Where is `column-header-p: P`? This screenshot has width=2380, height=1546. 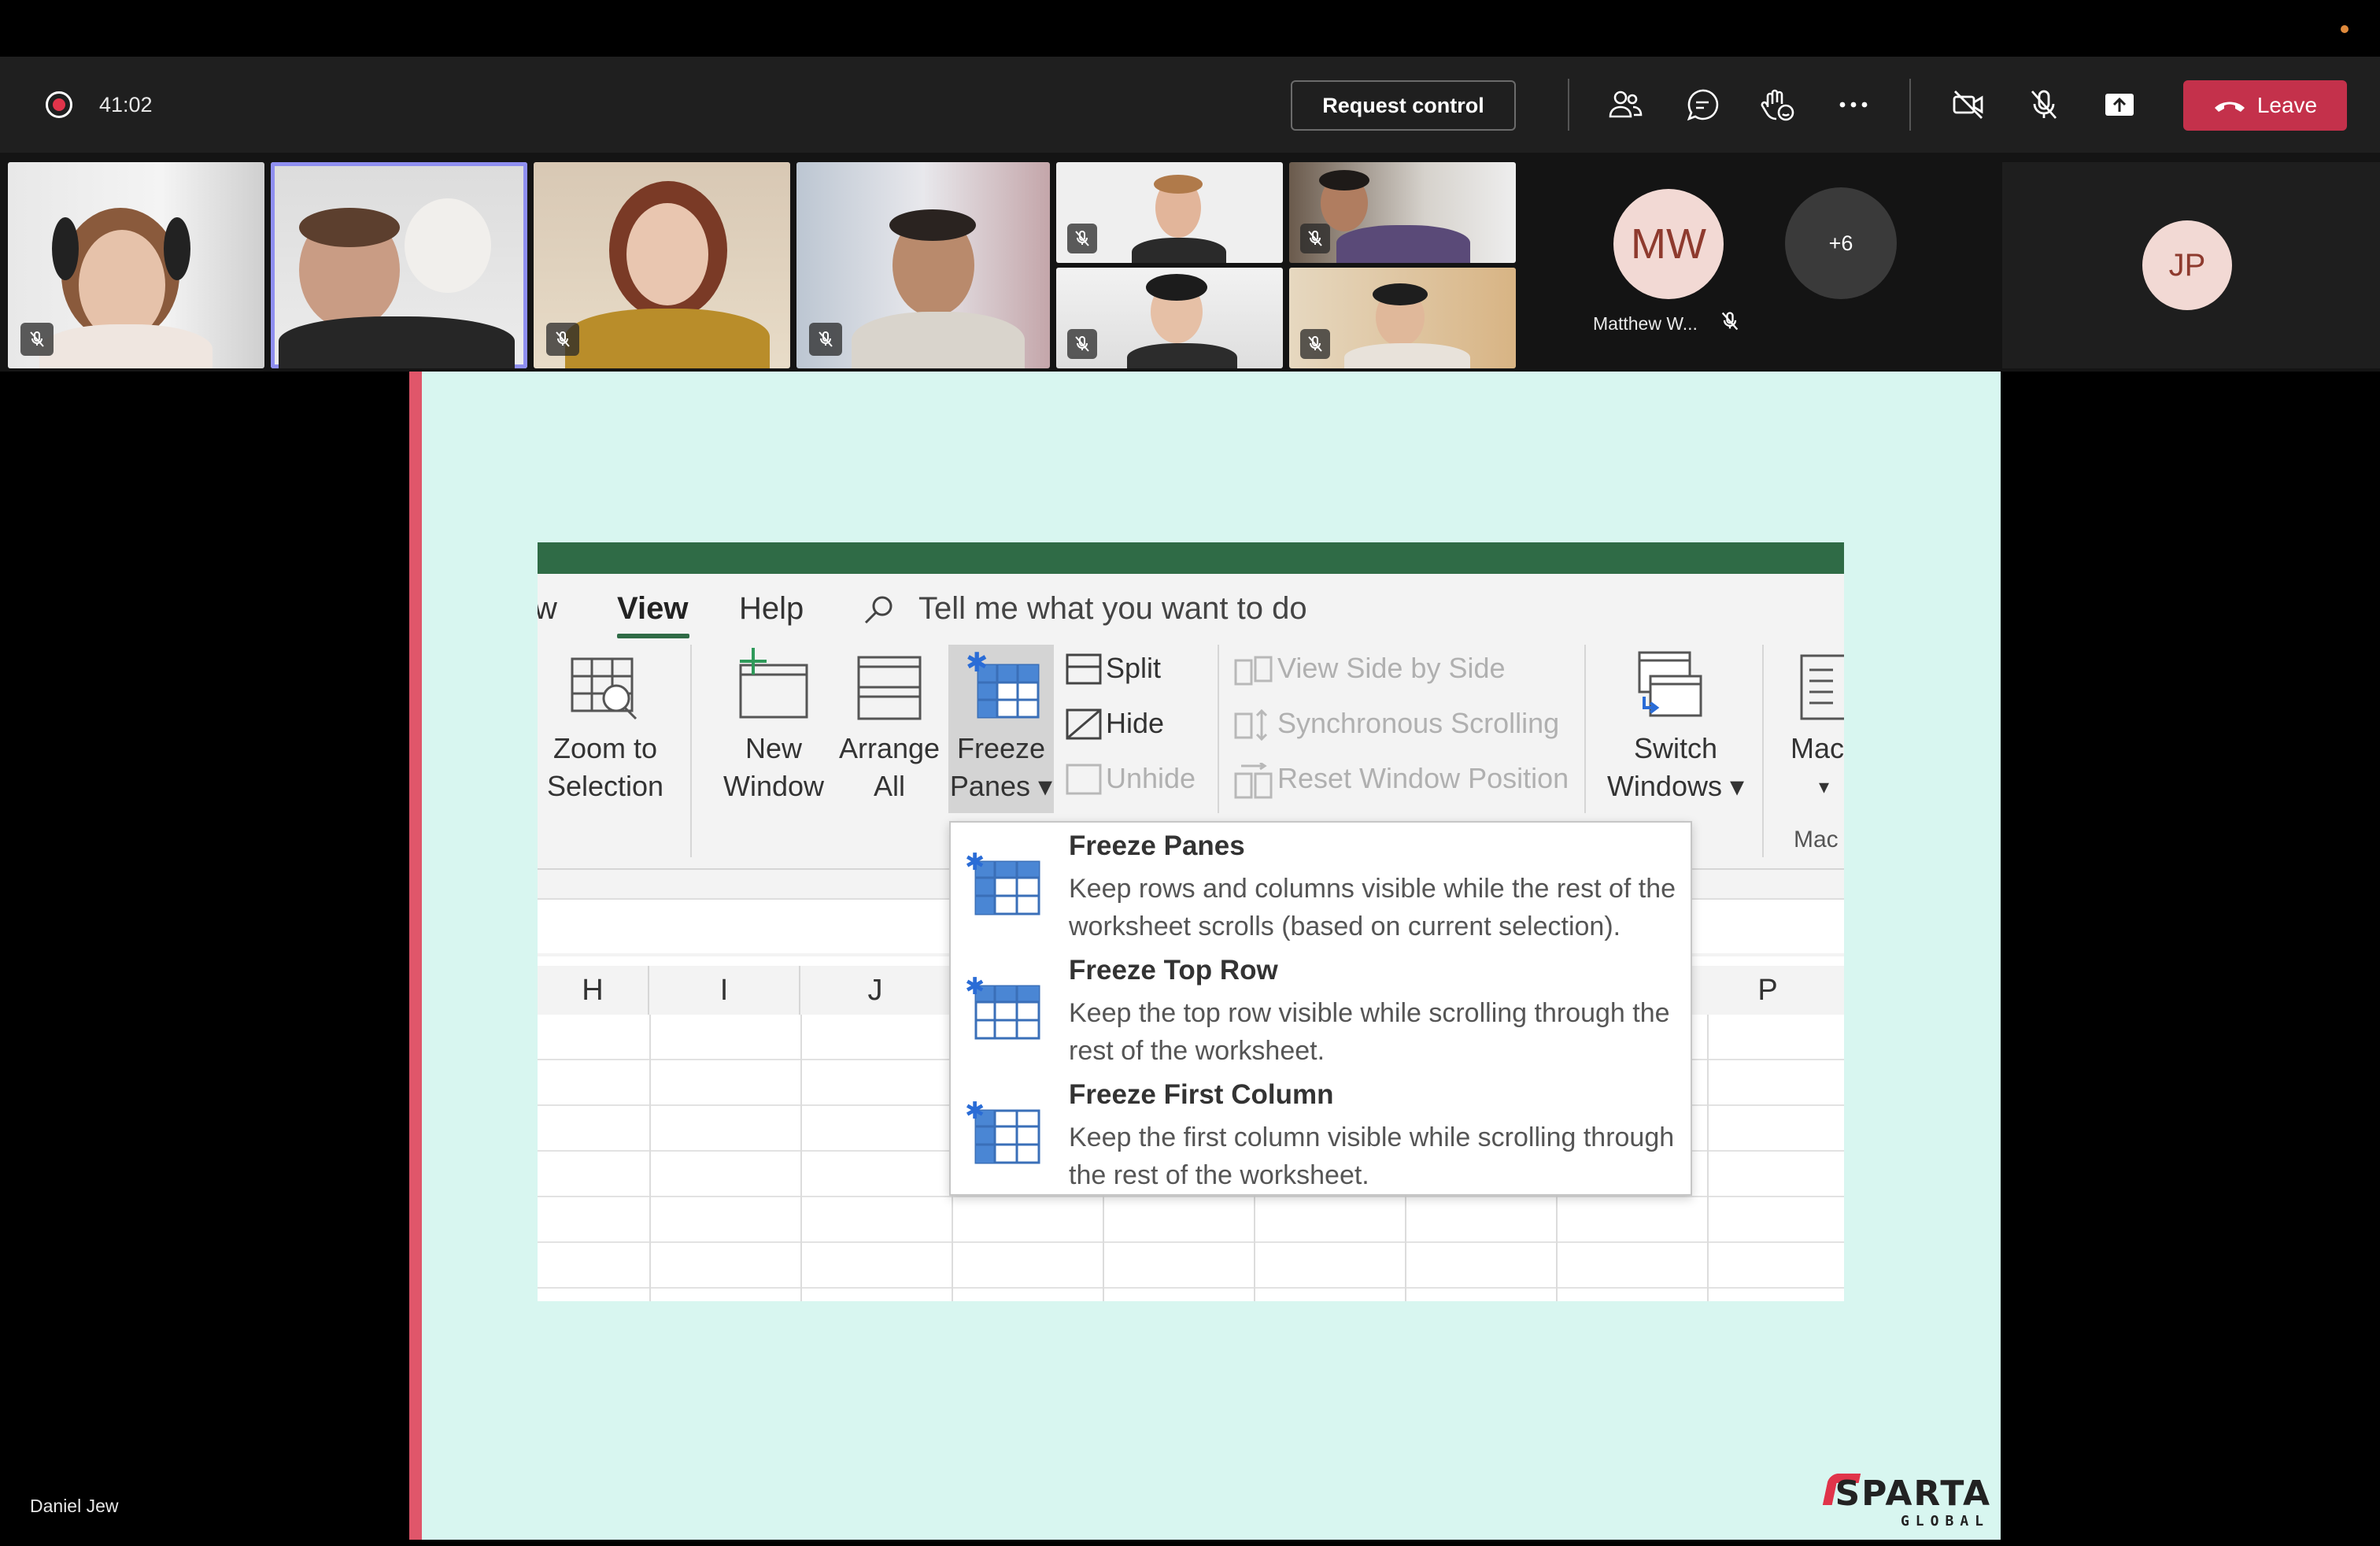
column-header-p: P is located at coordinates (1767, 990).